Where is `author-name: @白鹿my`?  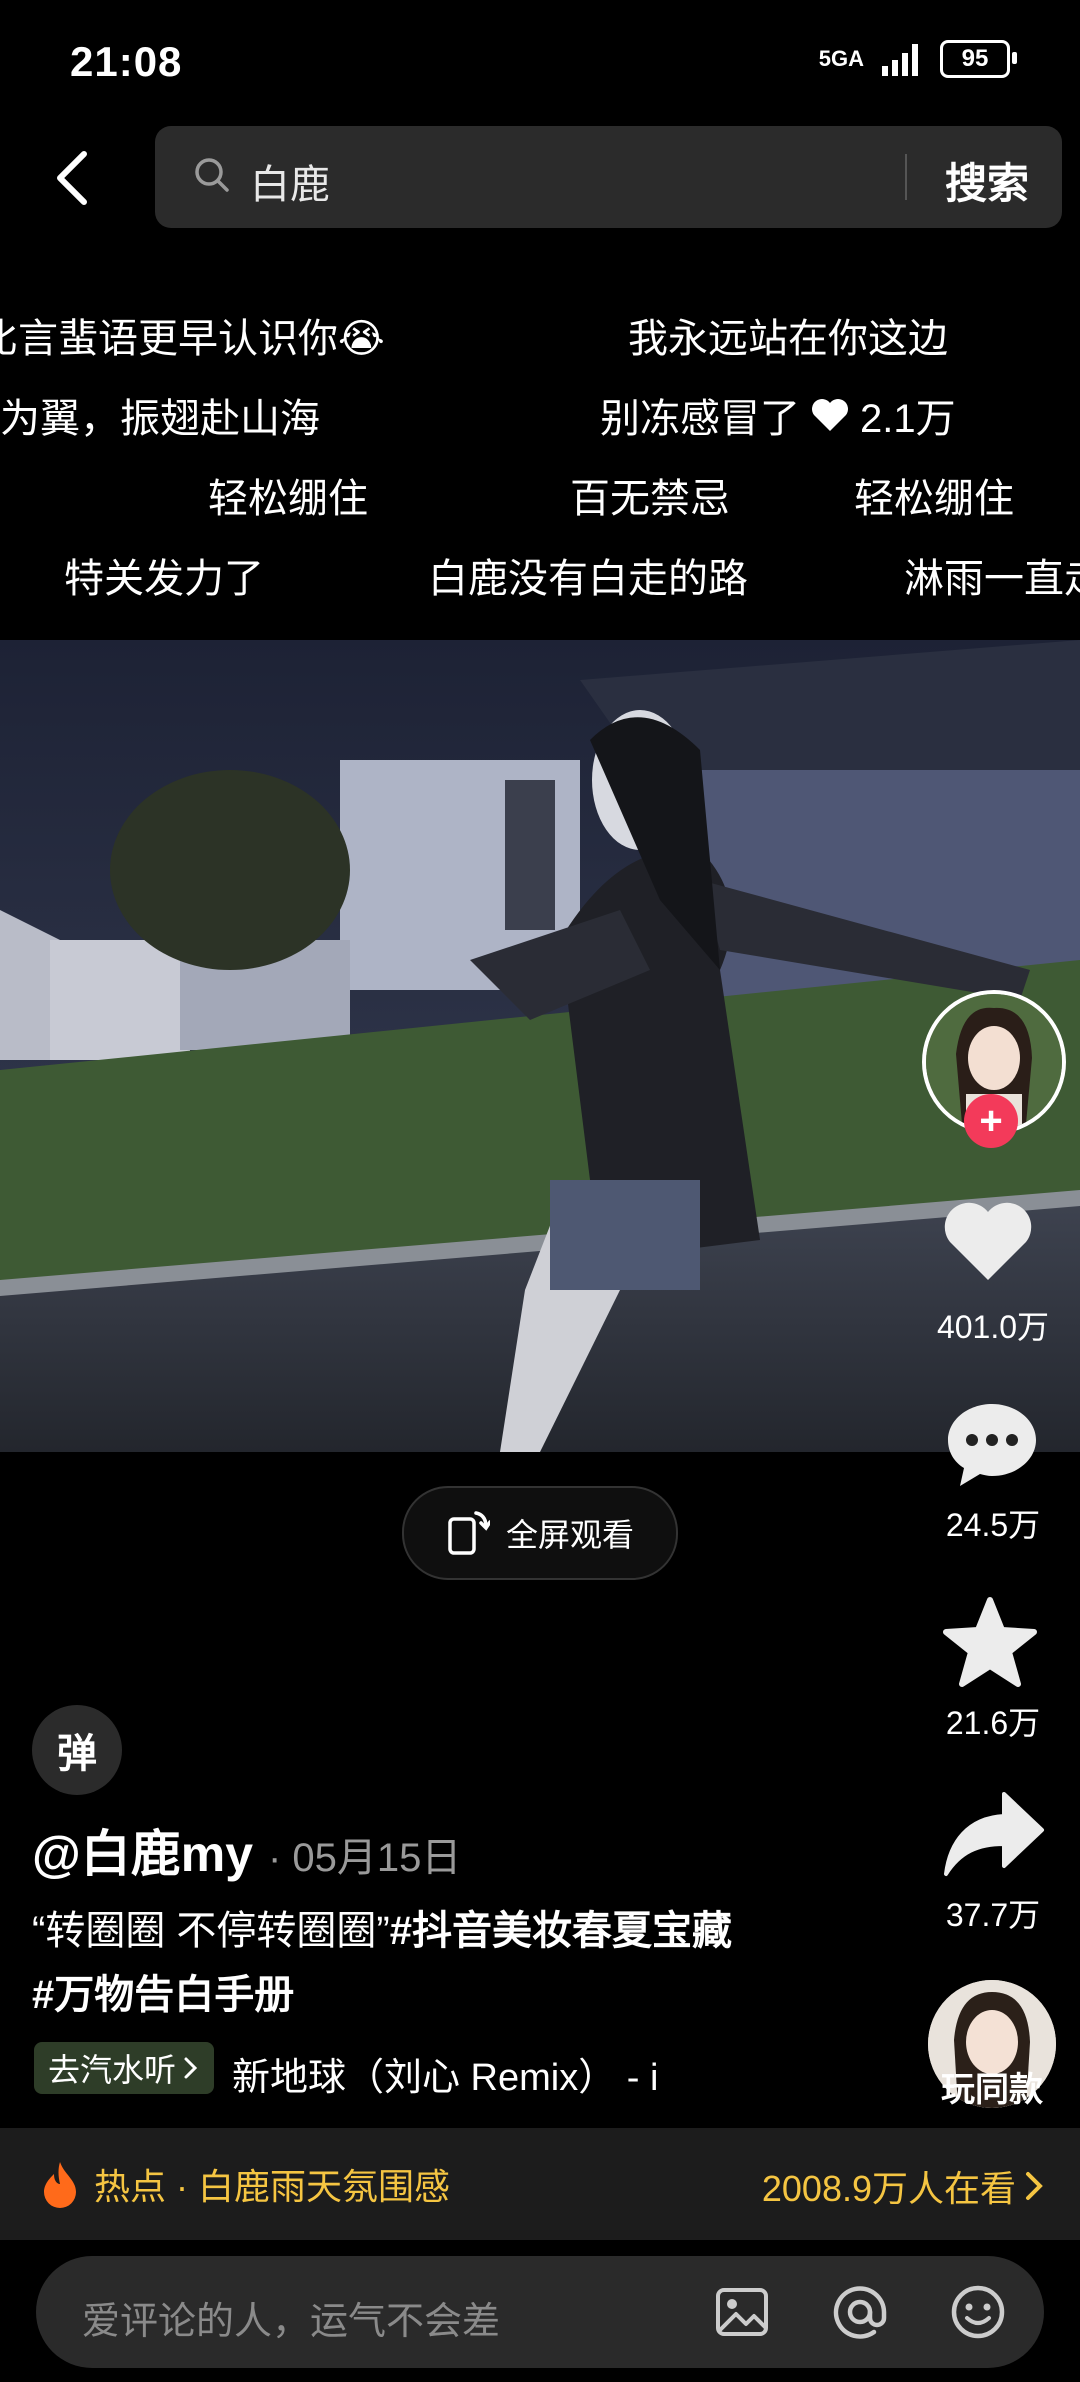
author-name: @白鹿my is located at coordinates (142, 1850).